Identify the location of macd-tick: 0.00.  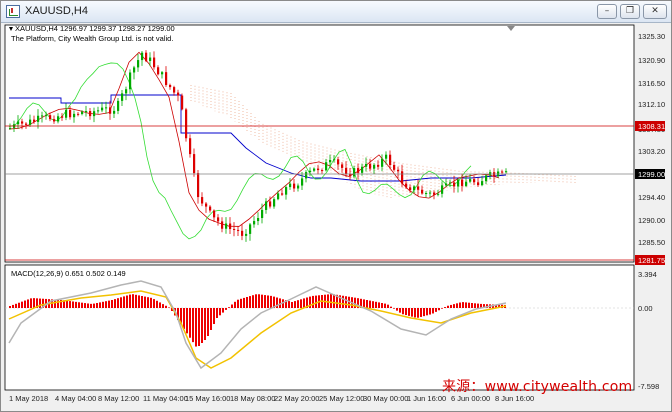
(645, 308).